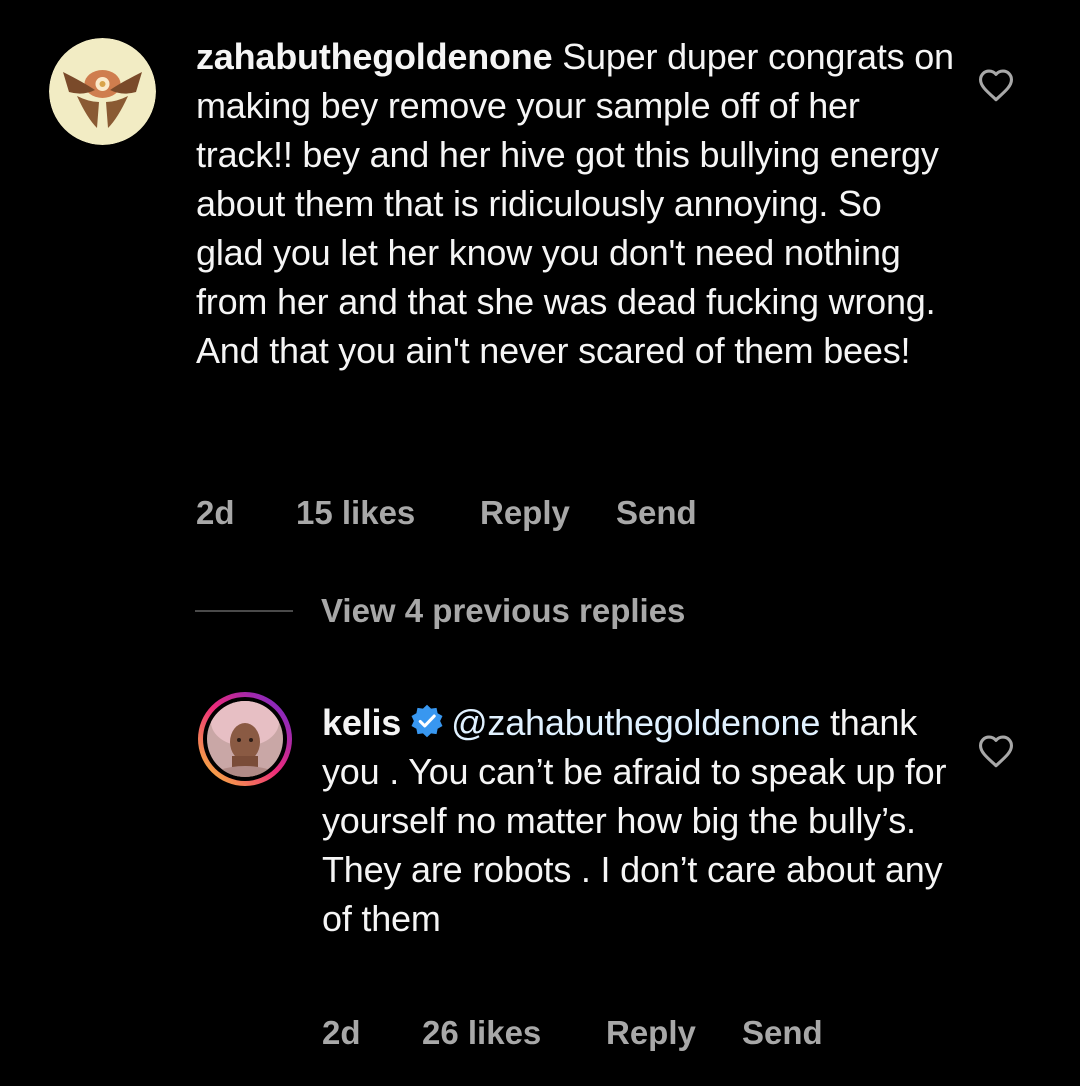  What do you see at coordinates (635, 722) in the screenshot?
I see `reply-mention-link: @zahabuthegoldenone` at bounding box center [635, 722].